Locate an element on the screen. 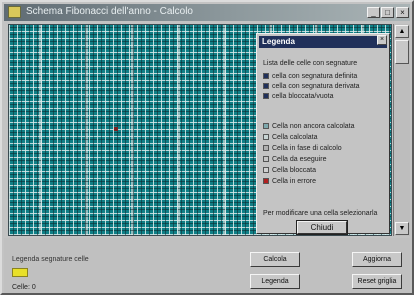 This screenshot has height=295, width=414. legend-item: Cella bloccata is located at coordinates (289, 170).